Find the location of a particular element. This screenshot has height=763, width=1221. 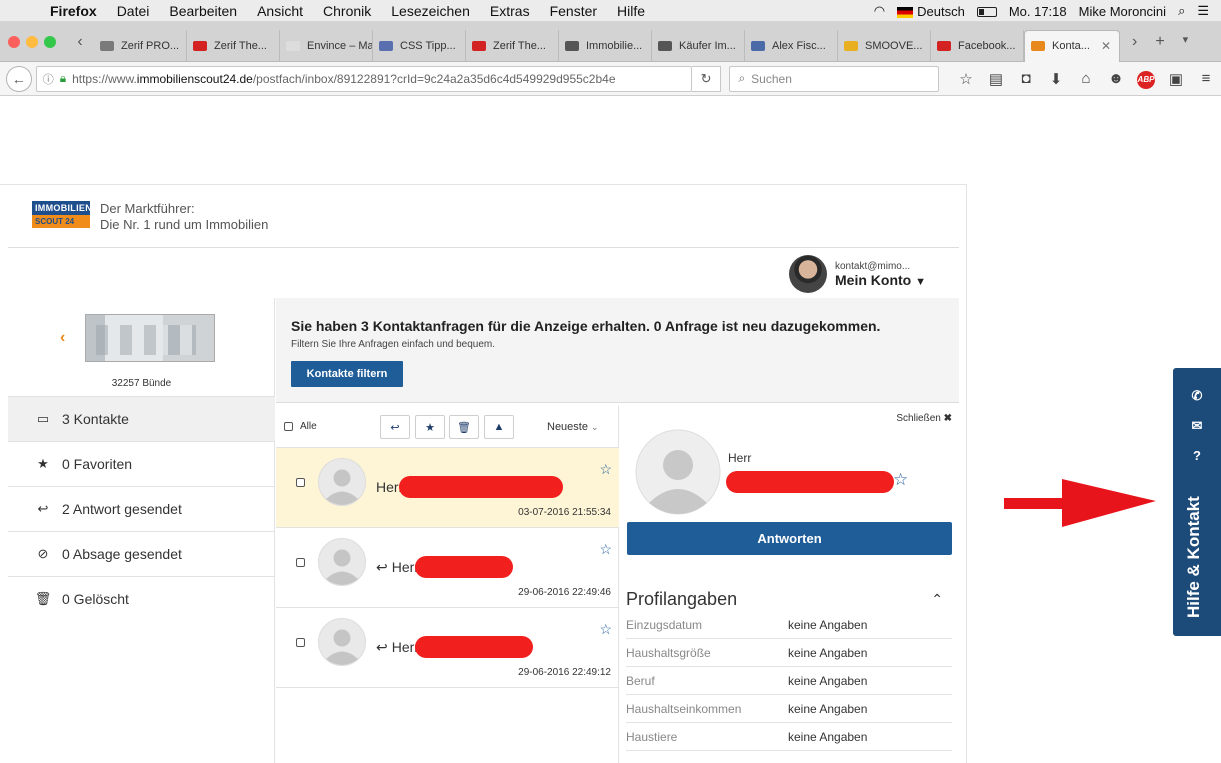

minimize-window-button is located at coordinates (32, 41).